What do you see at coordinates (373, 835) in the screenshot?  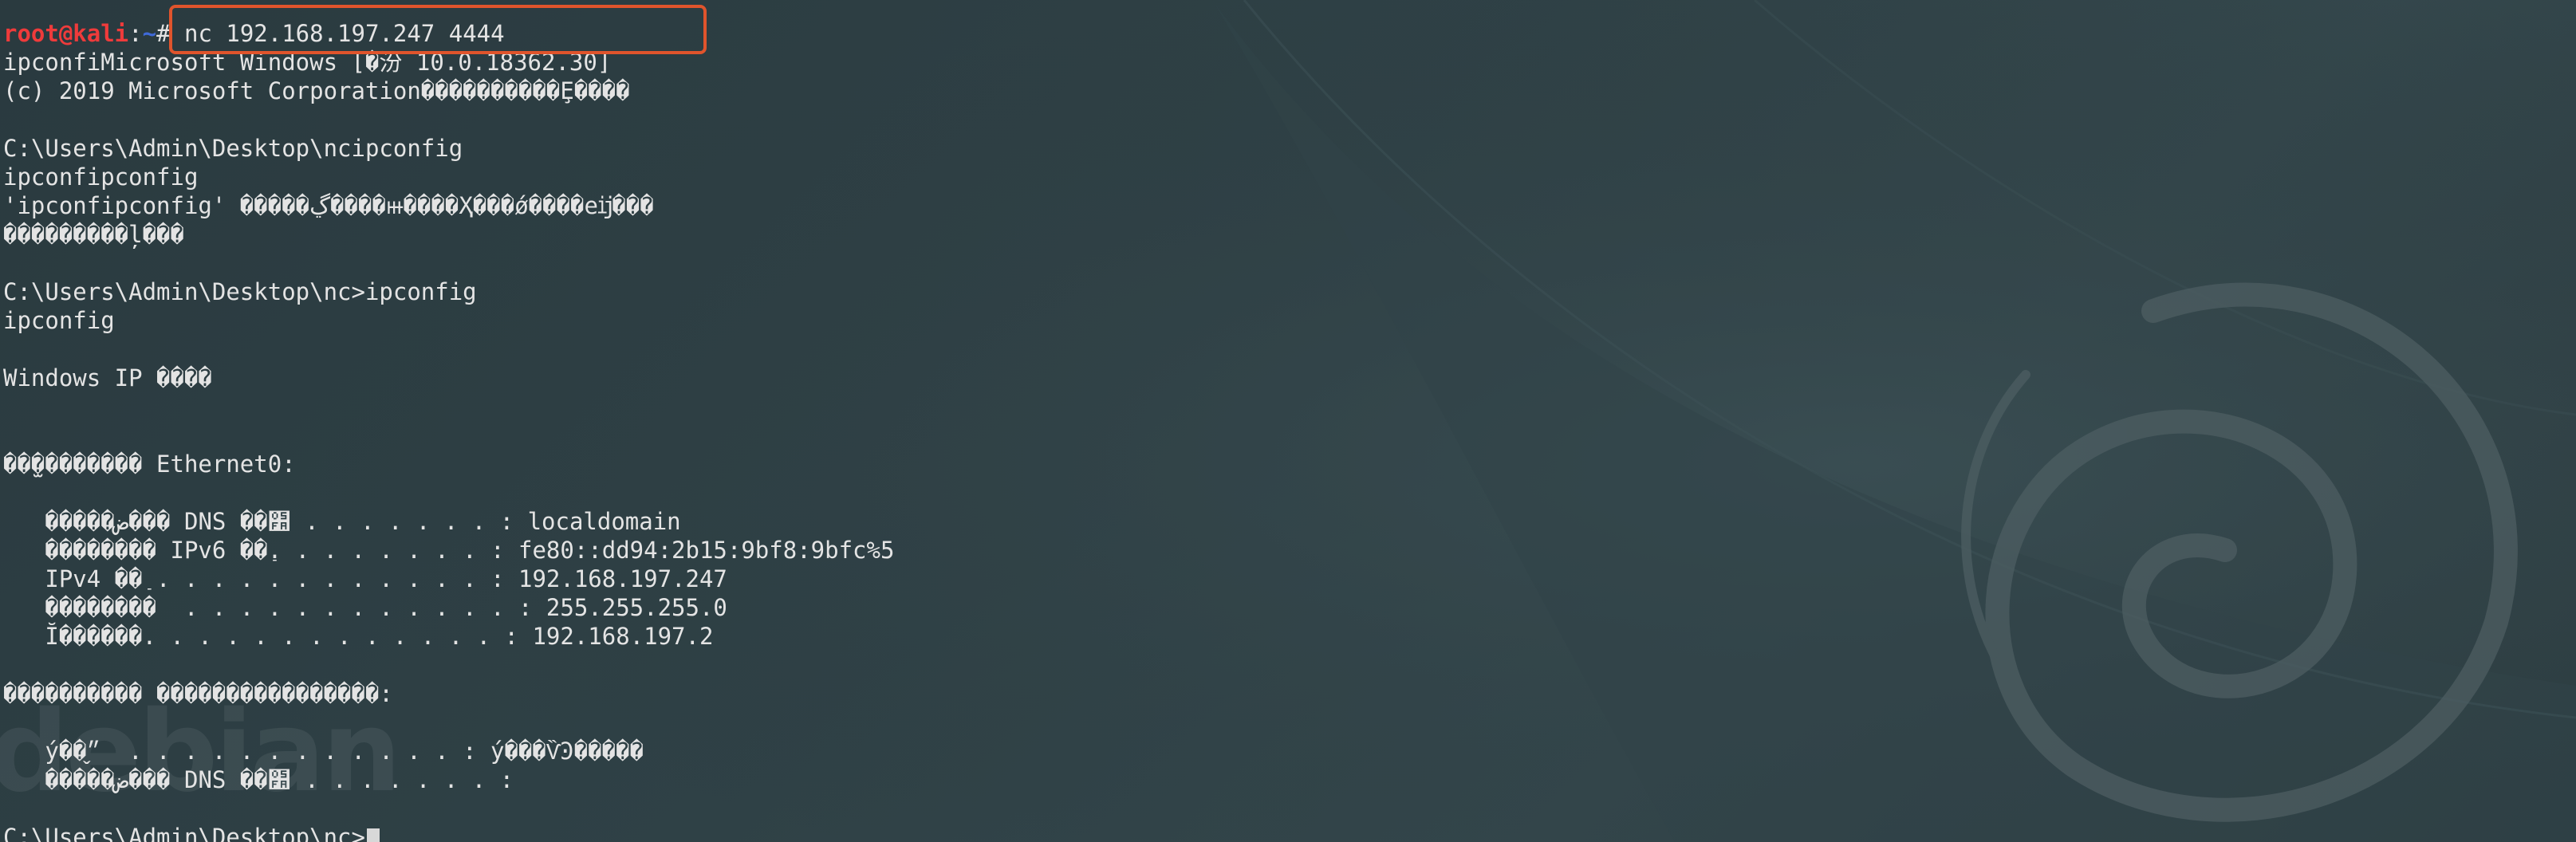 I see `text-cursor` at bounding box center [373, 835].